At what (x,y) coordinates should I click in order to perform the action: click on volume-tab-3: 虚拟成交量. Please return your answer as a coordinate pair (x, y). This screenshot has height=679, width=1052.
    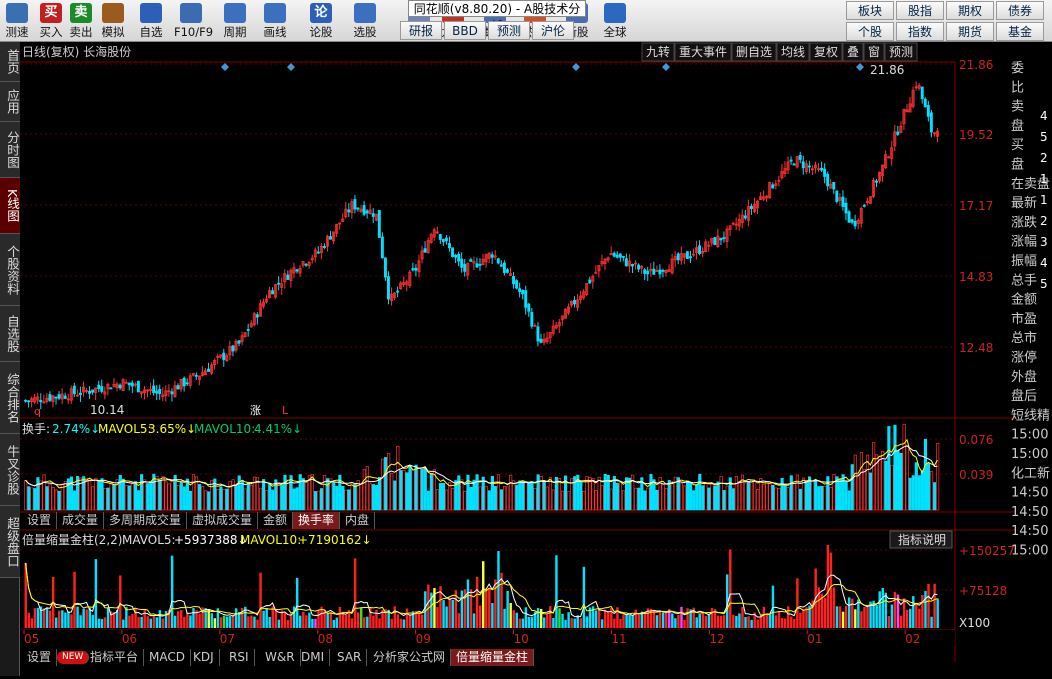
    Looking at the image, I should click on (223, 520).